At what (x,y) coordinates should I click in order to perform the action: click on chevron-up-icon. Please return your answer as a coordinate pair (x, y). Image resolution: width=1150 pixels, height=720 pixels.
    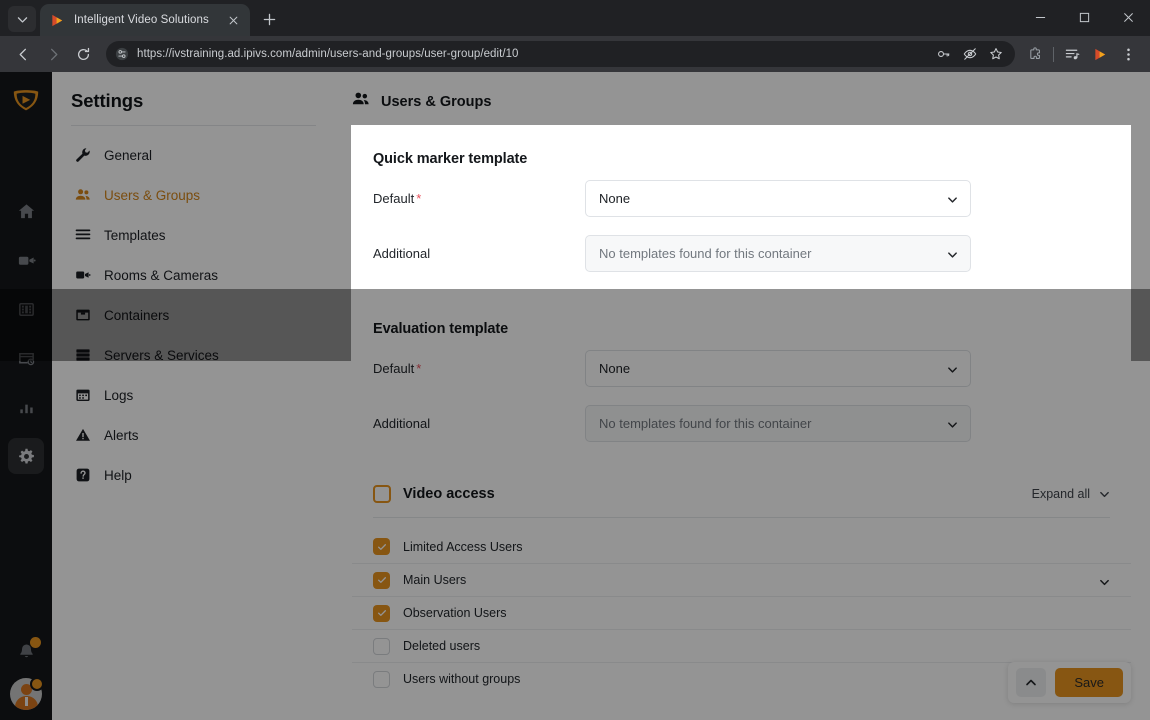
    Looking at the image, I should click on (1031, 682).